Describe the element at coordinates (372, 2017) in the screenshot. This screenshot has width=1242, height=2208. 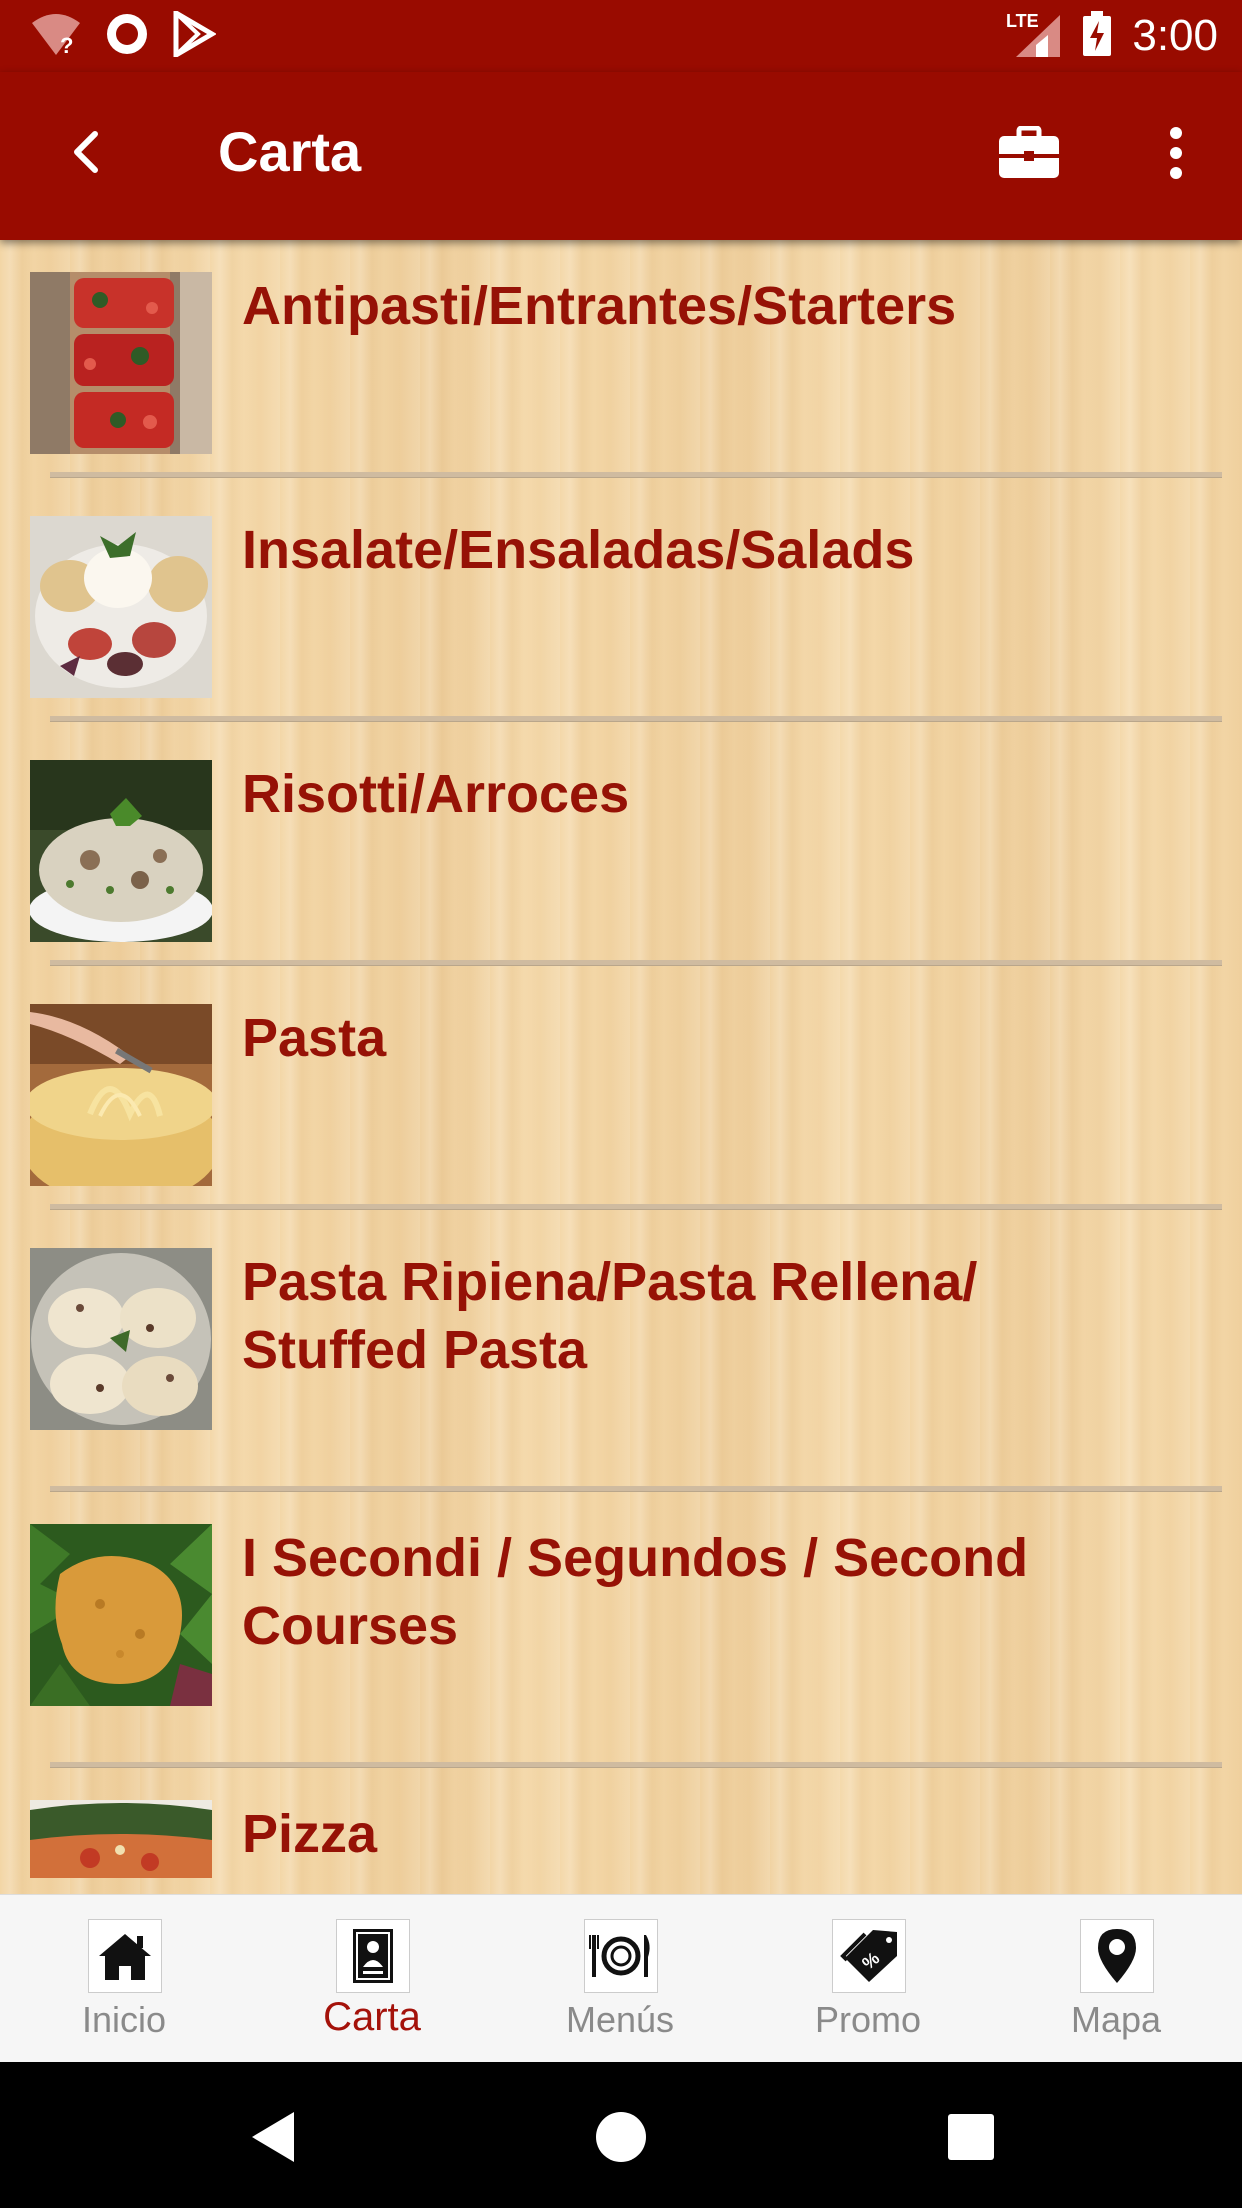
I see `nav-label: Carta` at that location.